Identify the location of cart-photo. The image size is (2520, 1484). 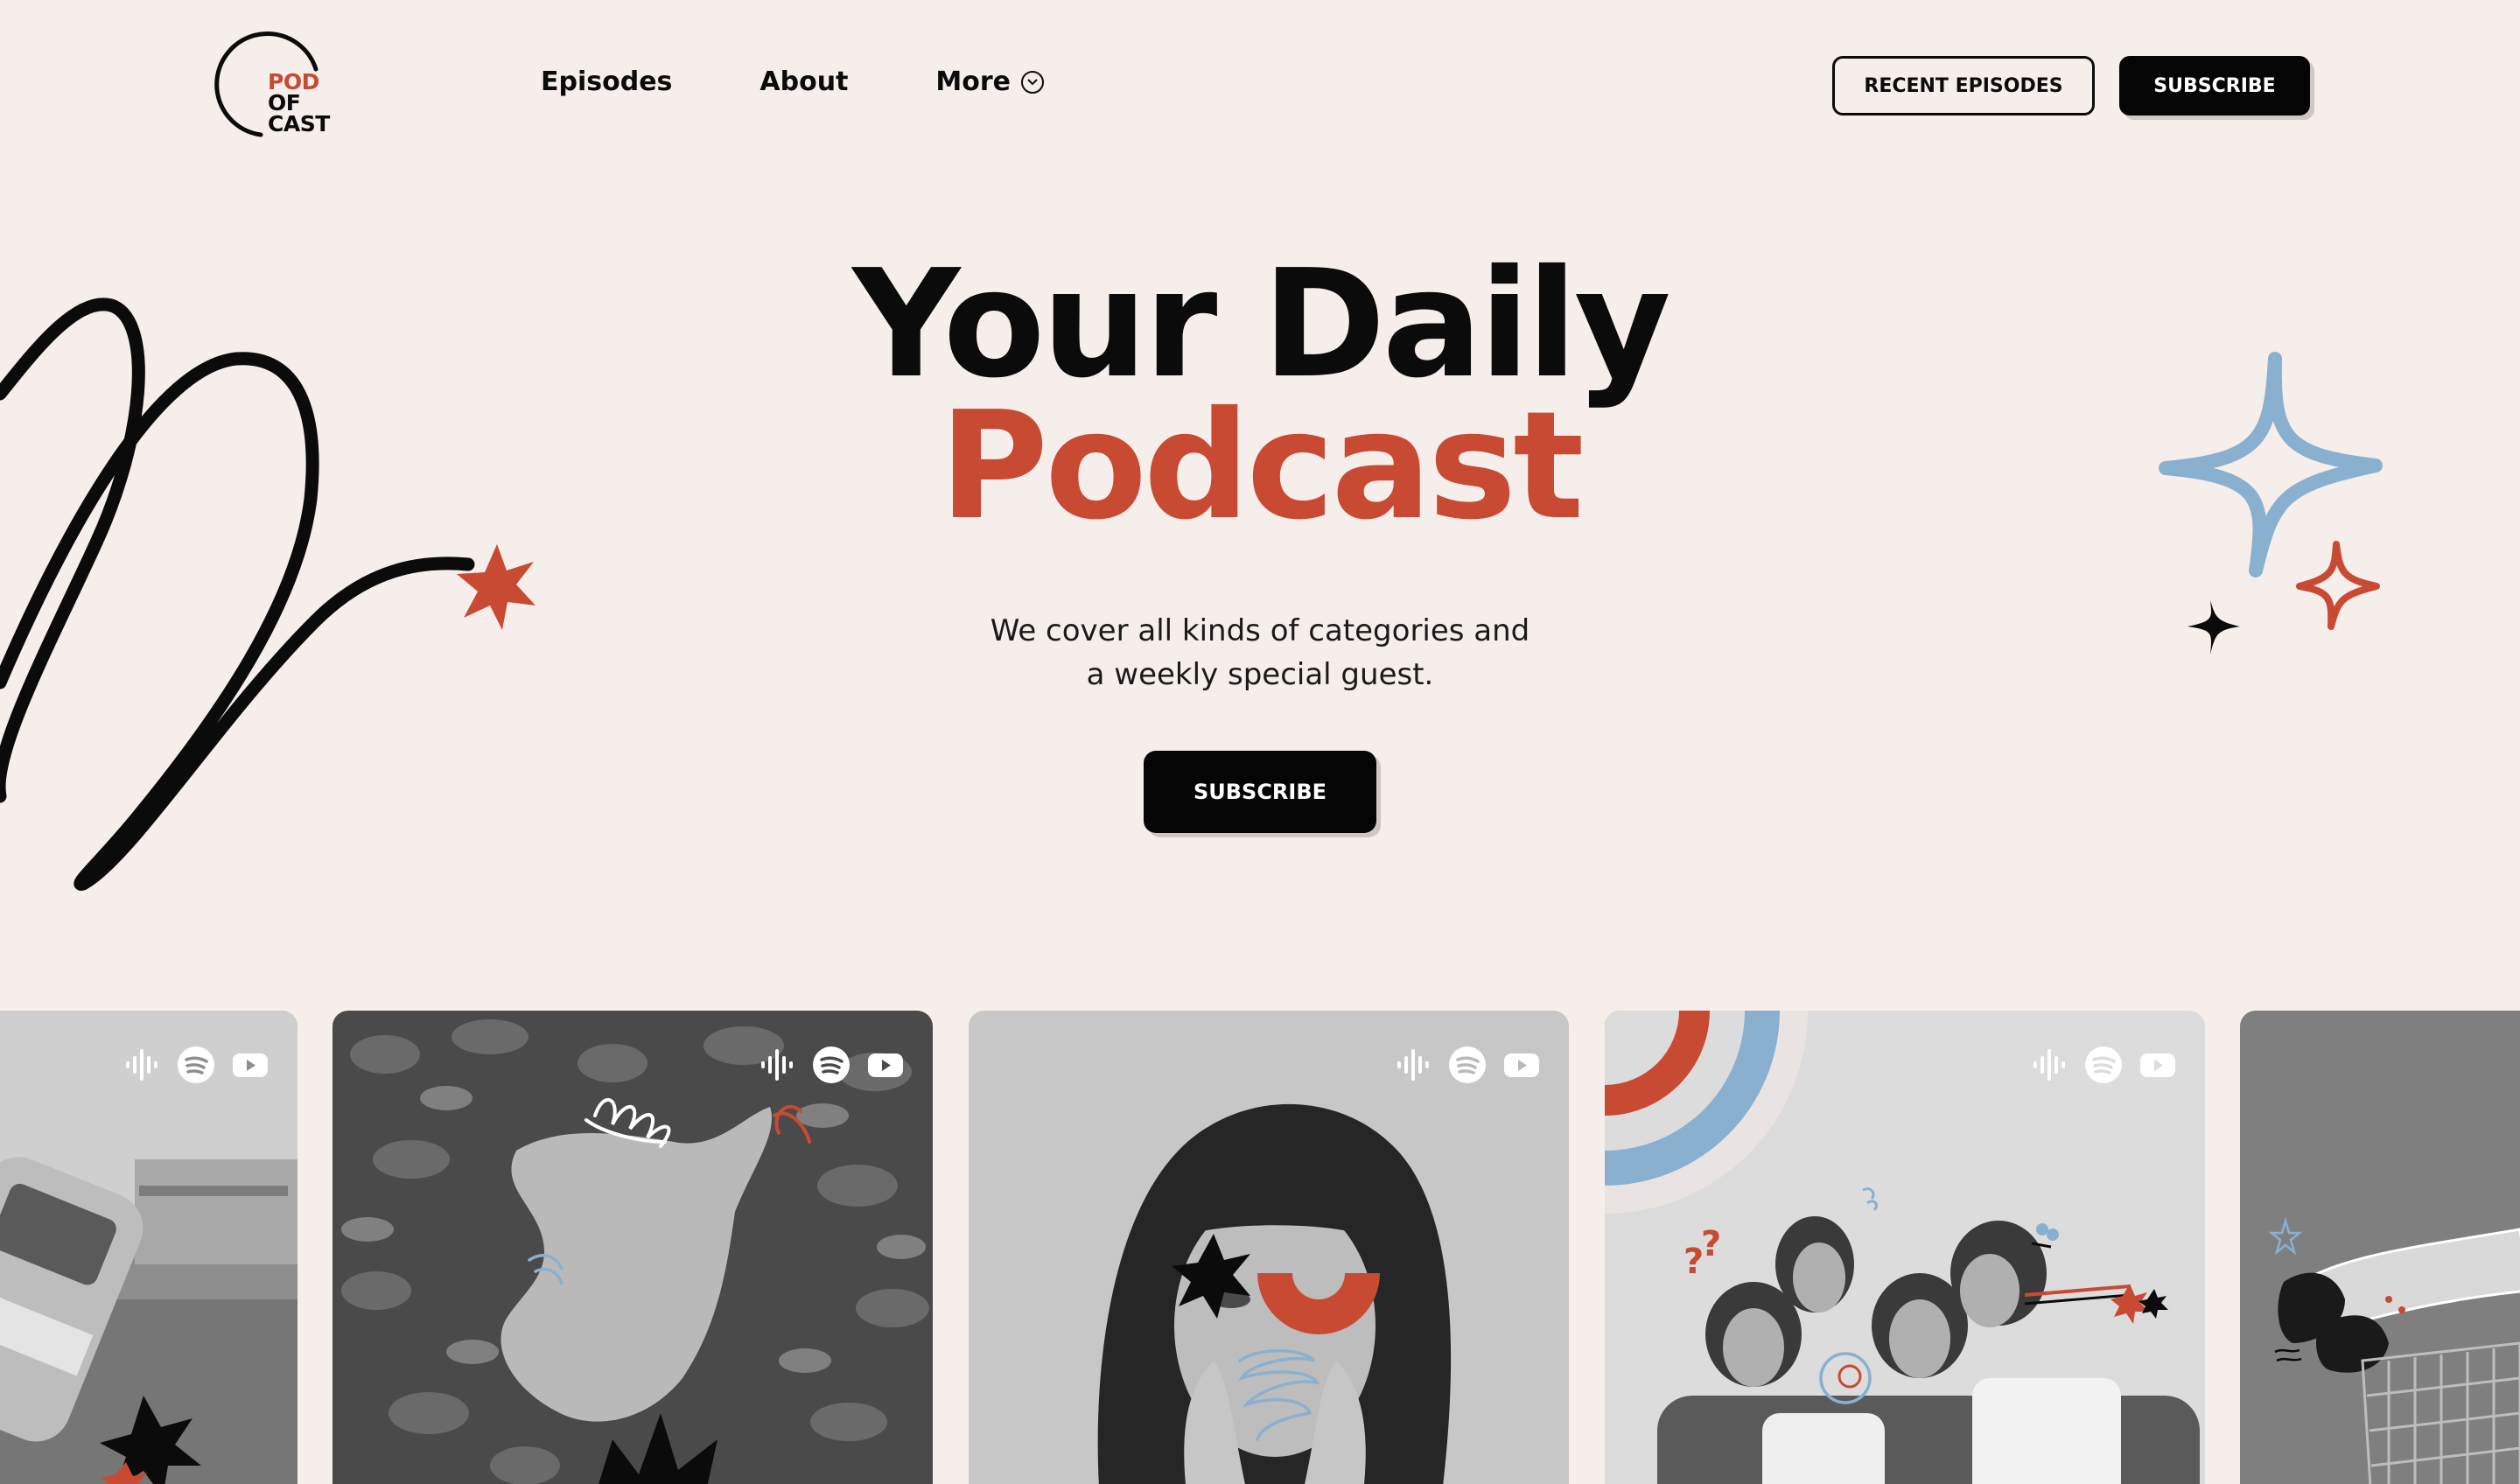
(2380, 1247).